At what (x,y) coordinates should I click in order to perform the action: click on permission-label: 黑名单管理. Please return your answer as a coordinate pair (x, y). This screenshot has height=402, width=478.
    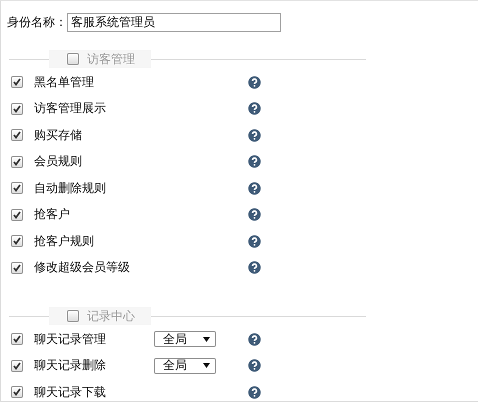
    Looking at the image, I should click on (64, 82).